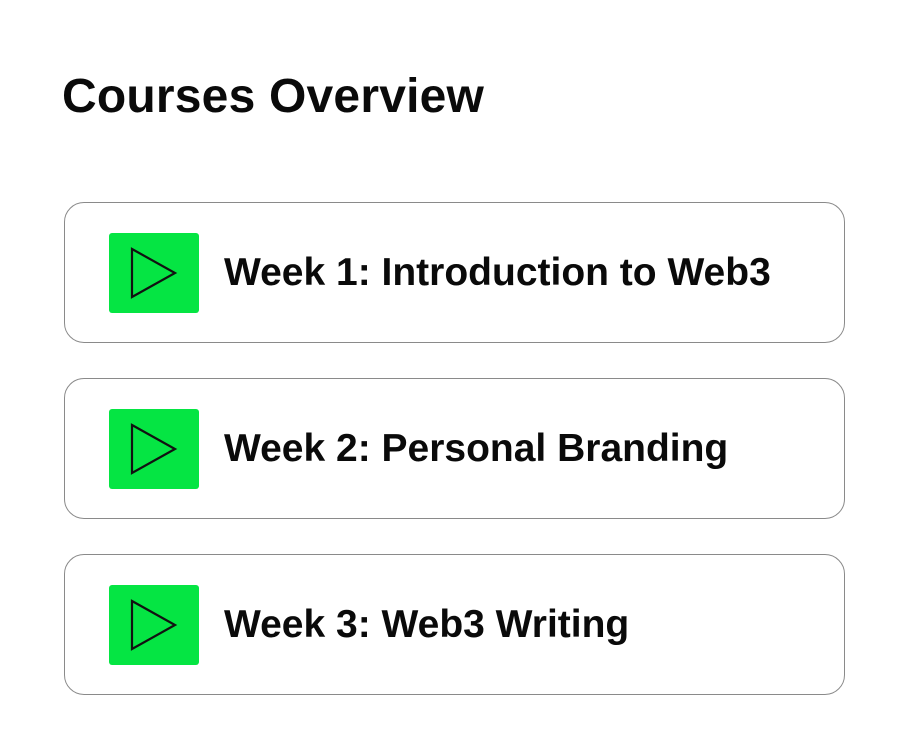  Describe the element at coordinates (273, 96) in the screenshot. I see `page-title: Courses Overview` at that location.